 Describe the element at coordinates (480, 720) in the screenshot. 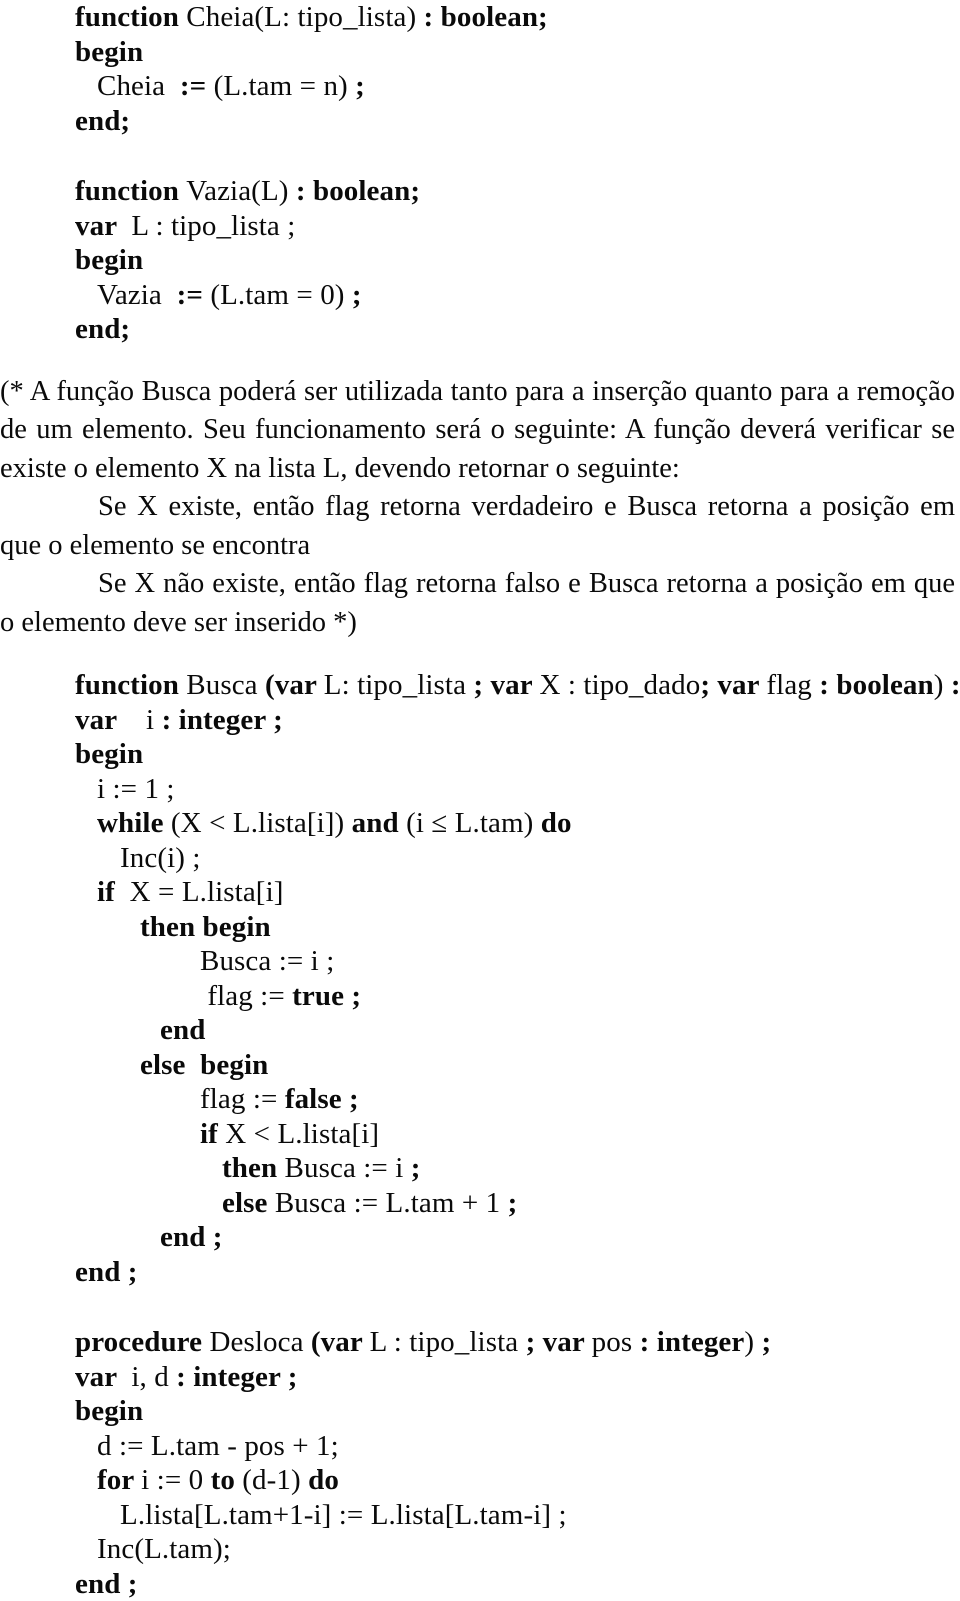

I see `code-line: var i : integer ;` at that location.